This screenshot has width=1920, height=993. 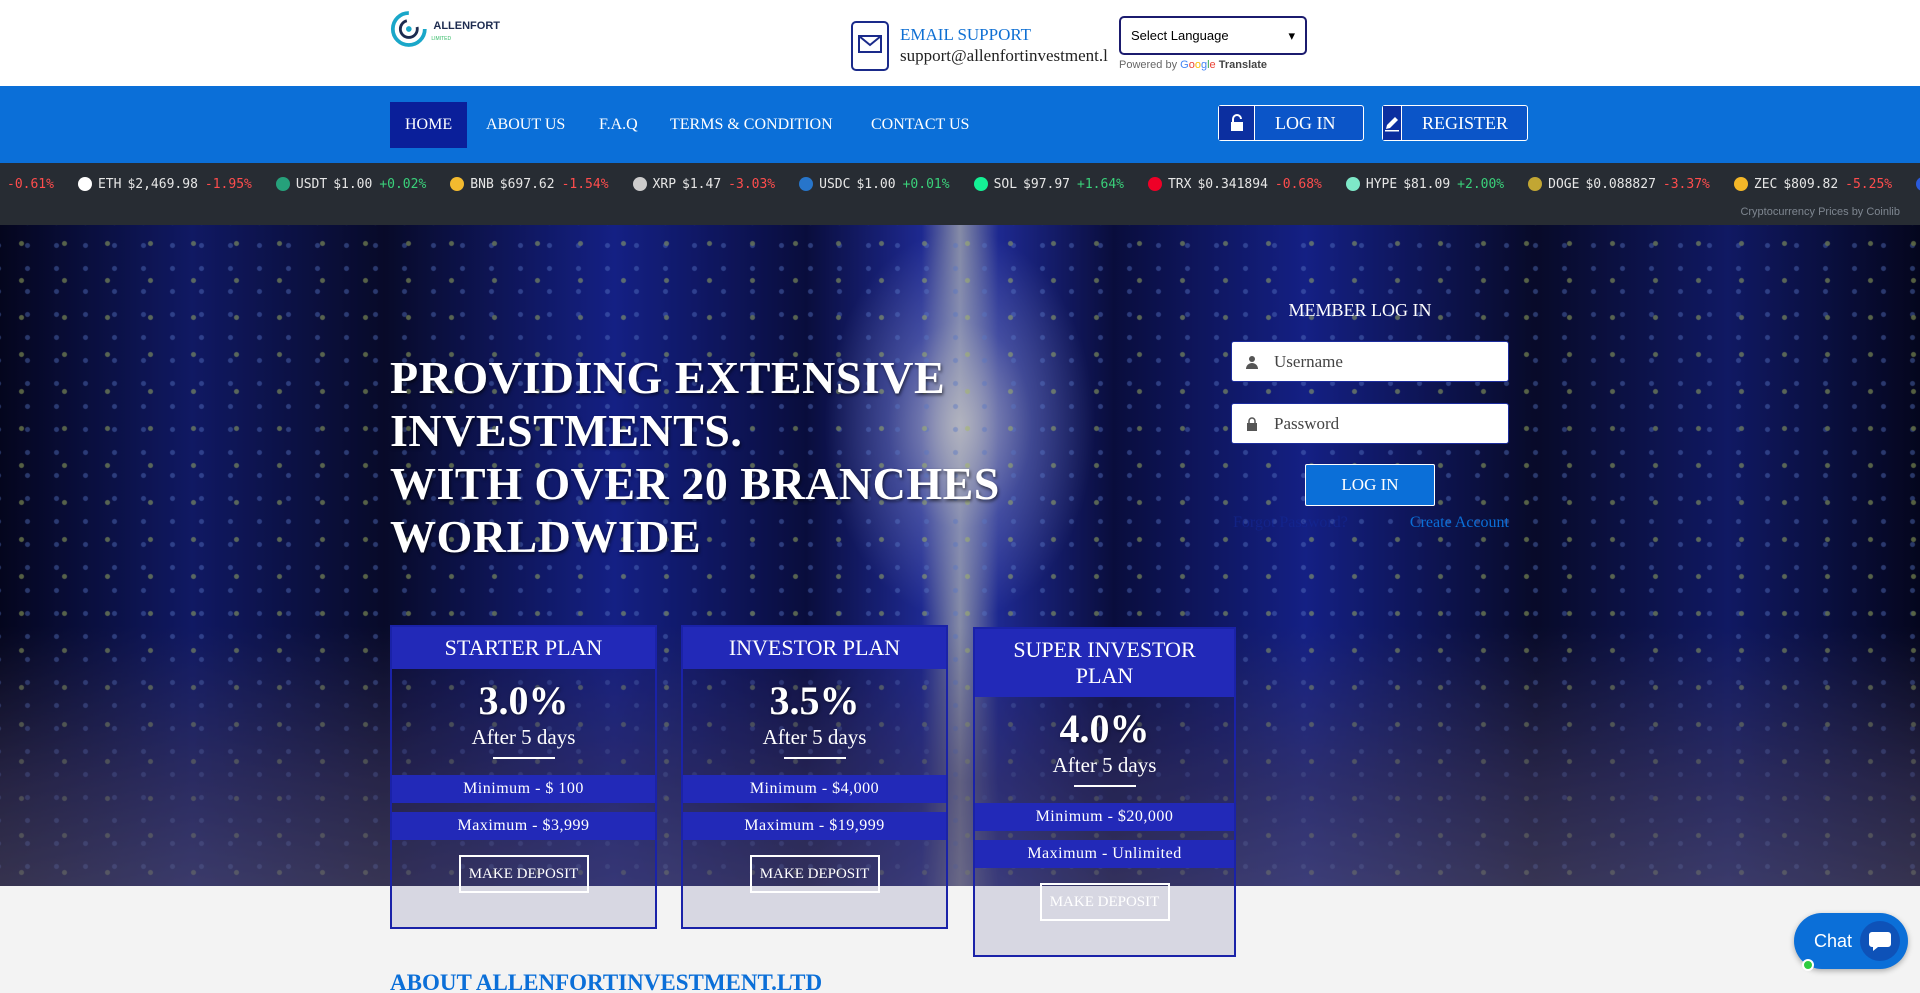 I want to click on ticker-change: +1.64%, so click(x=1100, y=184).